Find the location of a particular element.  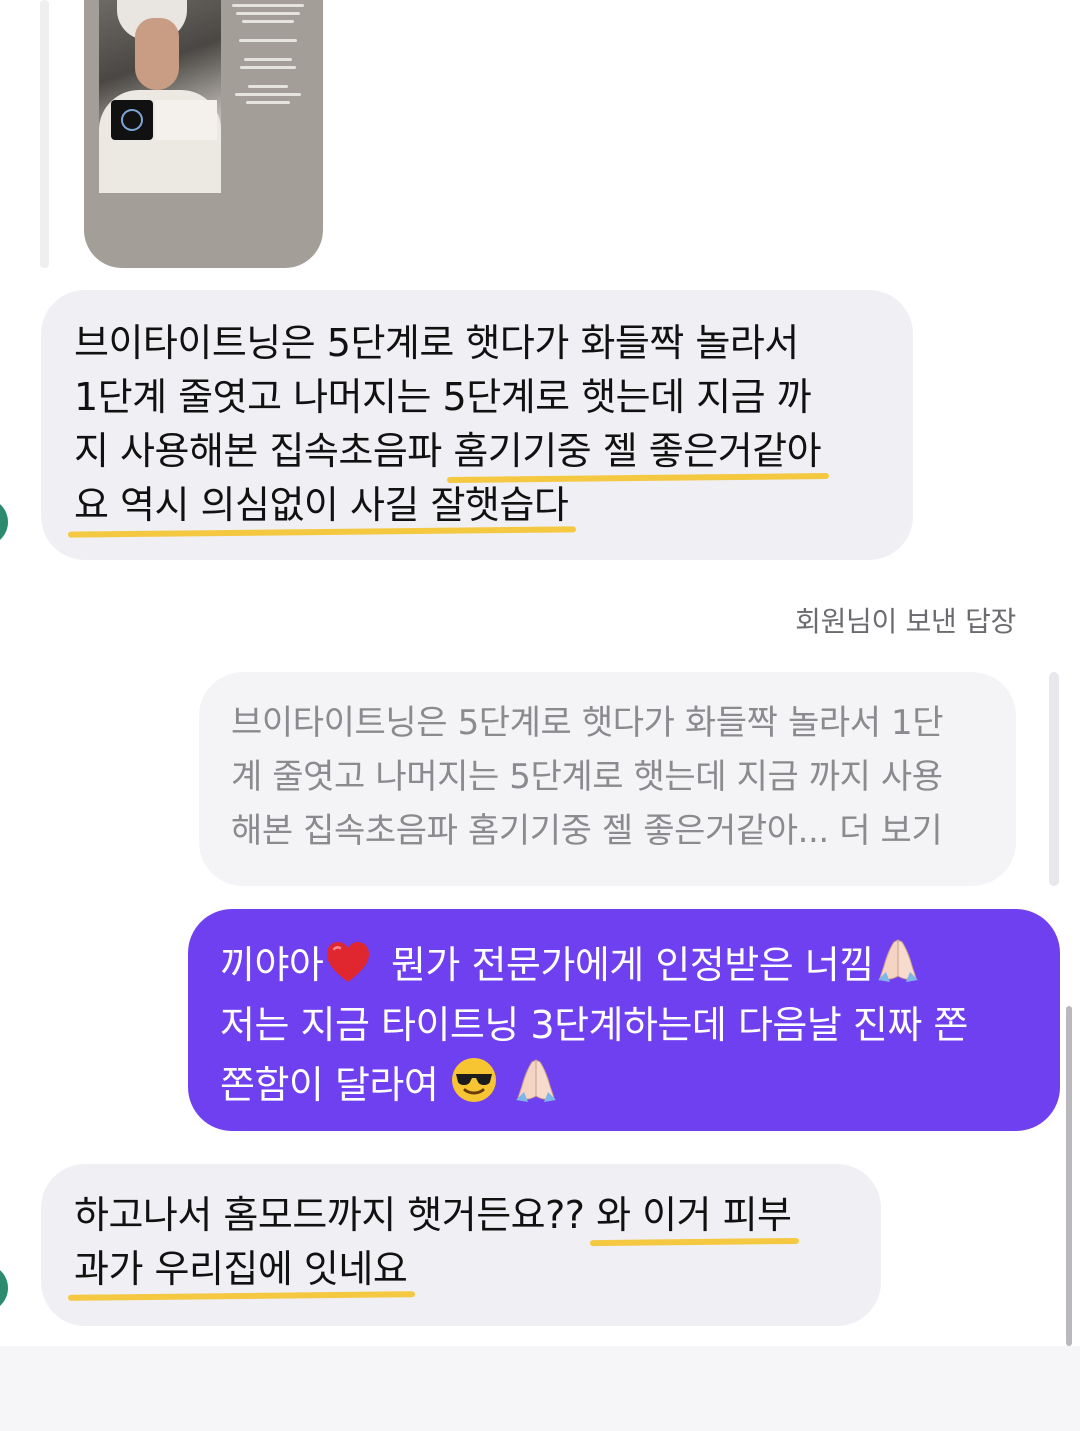

story-reply-rule is located at coordinates (44, 134).